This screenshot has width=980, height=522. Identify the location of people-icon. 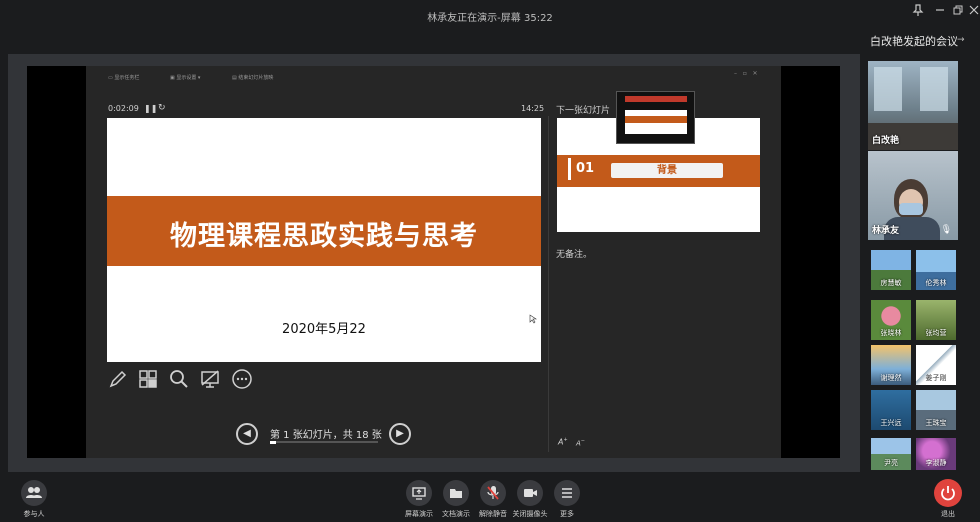
(34, 492).